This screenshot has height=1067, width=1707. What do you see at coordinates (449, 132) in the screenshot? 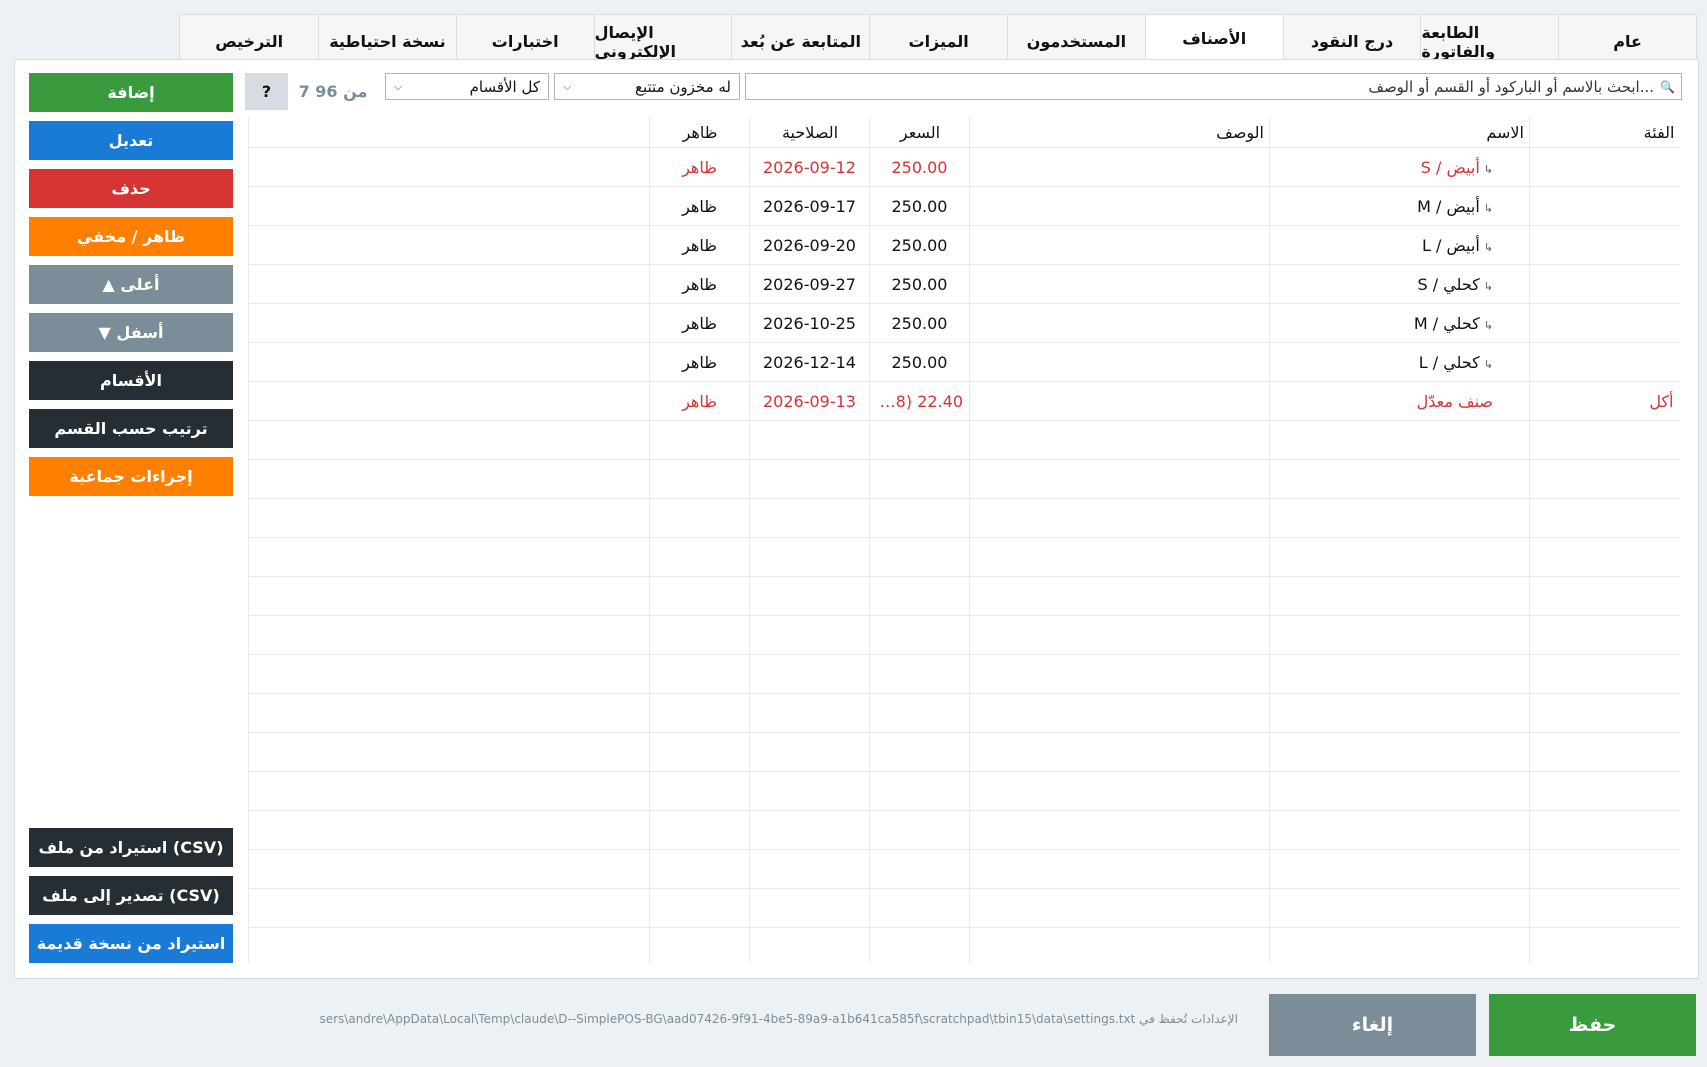
I see `column-header-filler` at bounding box center [449, 132].